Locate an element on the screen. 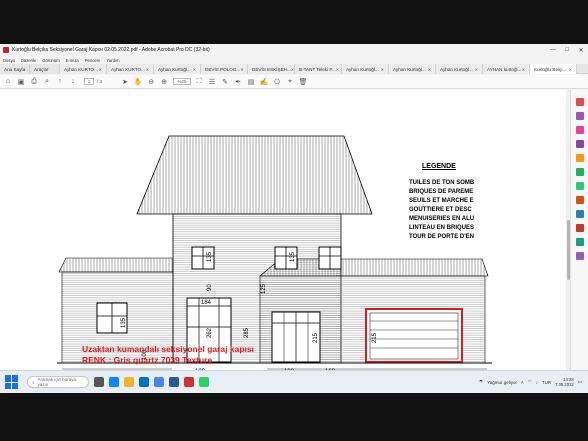 Image resolution: width=588 pixels, height=441 pixels. minimize-button: — is located at coordinates (553, 50).